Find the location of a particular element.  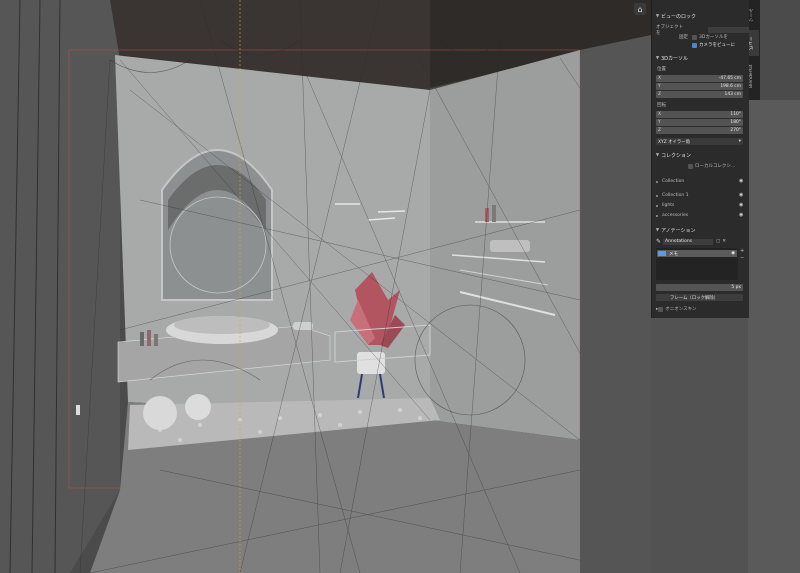

collection-item: Collection is located at coordinates (701, 181).